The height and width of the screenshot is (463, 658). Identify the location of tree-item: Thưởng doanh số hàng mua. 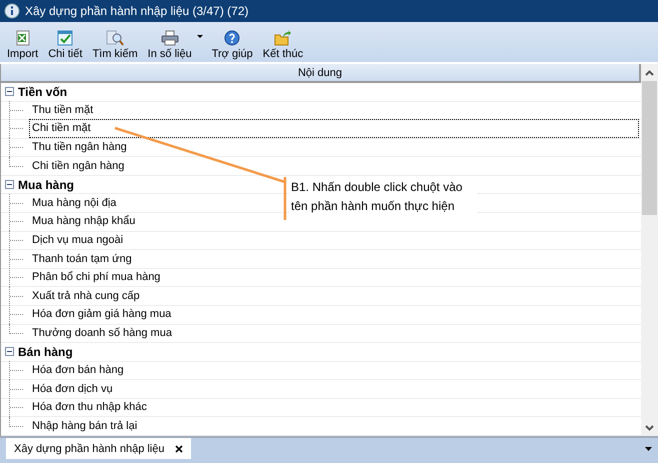
(101, 333).